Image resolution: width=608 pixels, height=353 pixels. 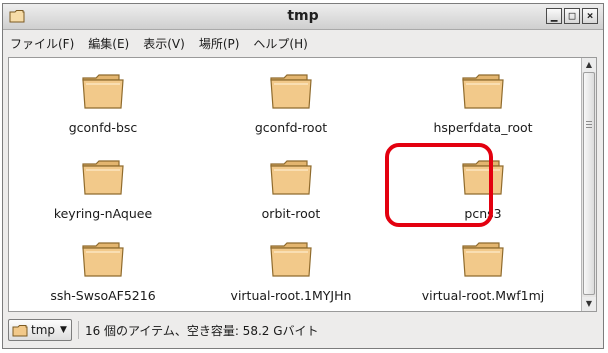 I want to click on location-label: tmp, so click(x=43, y=330).